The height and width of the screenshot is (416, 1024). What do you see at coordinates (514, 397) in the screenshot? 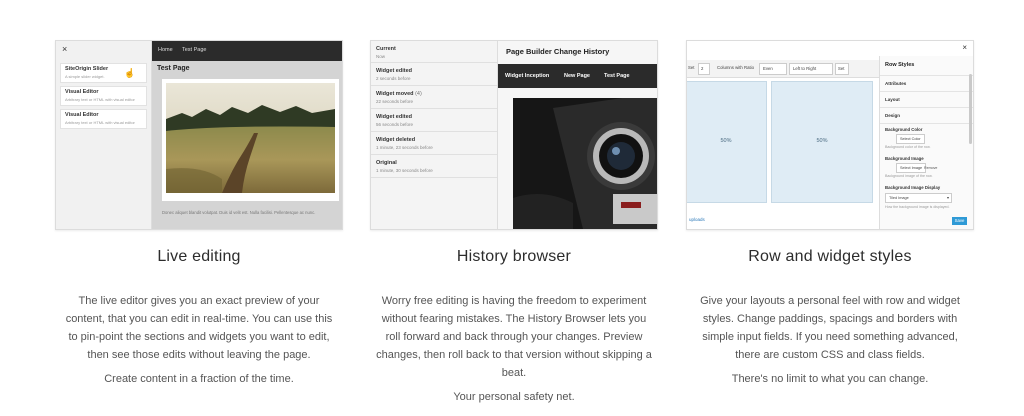
I see `feature-tagline: Your personal safety net.` at bounding box center [514, 397].